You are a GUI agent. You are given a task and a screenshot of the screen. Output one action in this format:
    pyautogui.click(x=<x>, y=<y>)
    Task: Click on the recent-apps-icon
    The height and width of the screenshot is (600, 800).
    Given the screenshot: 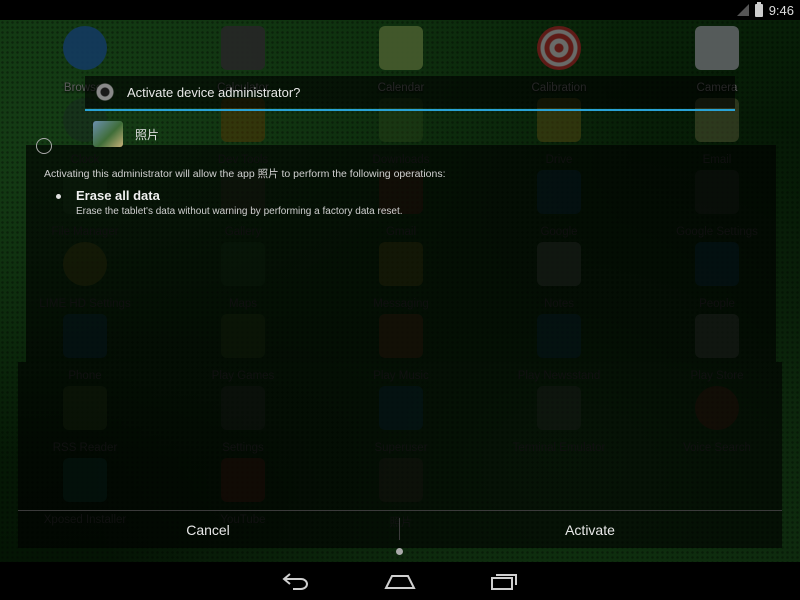 What is the action you would take?
    pyautogui.click(x=504, y=582)
    